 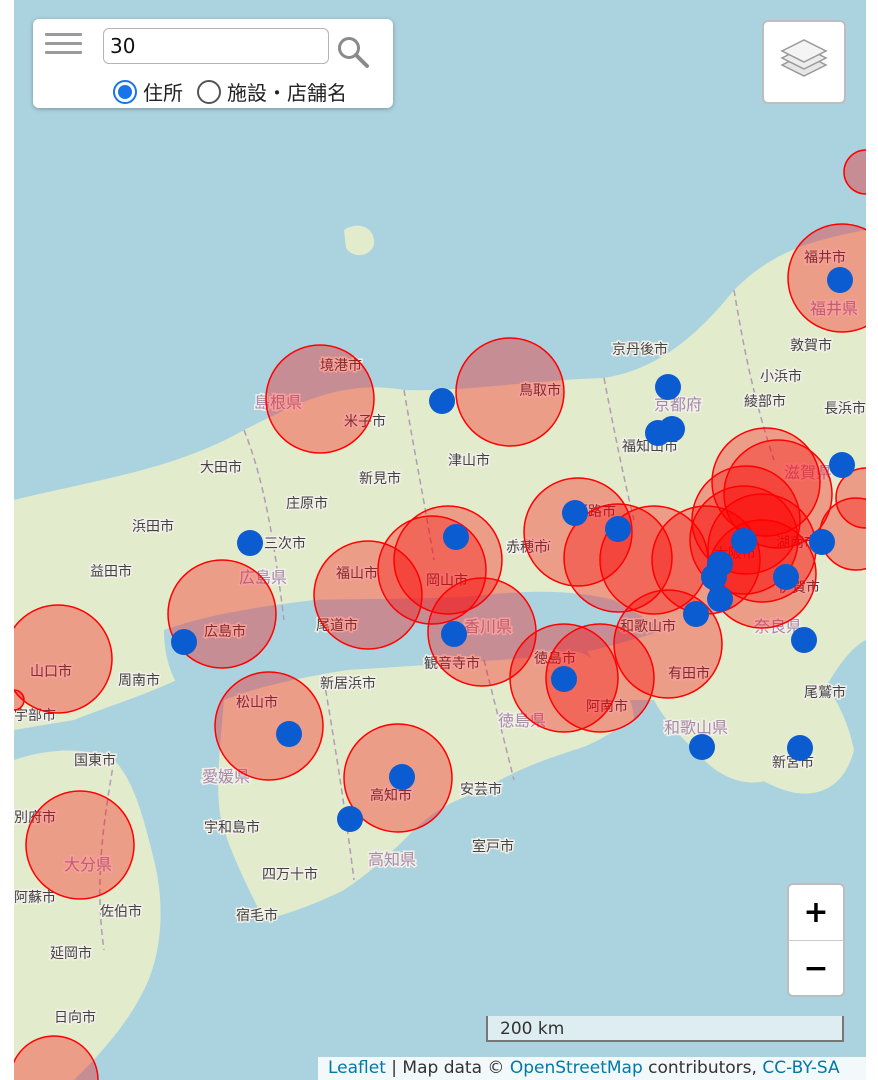 What do you see at coordinates (75, 1017) in the screenshot?
I see `place-label: 日向市` at bounding box center [75, 1017].